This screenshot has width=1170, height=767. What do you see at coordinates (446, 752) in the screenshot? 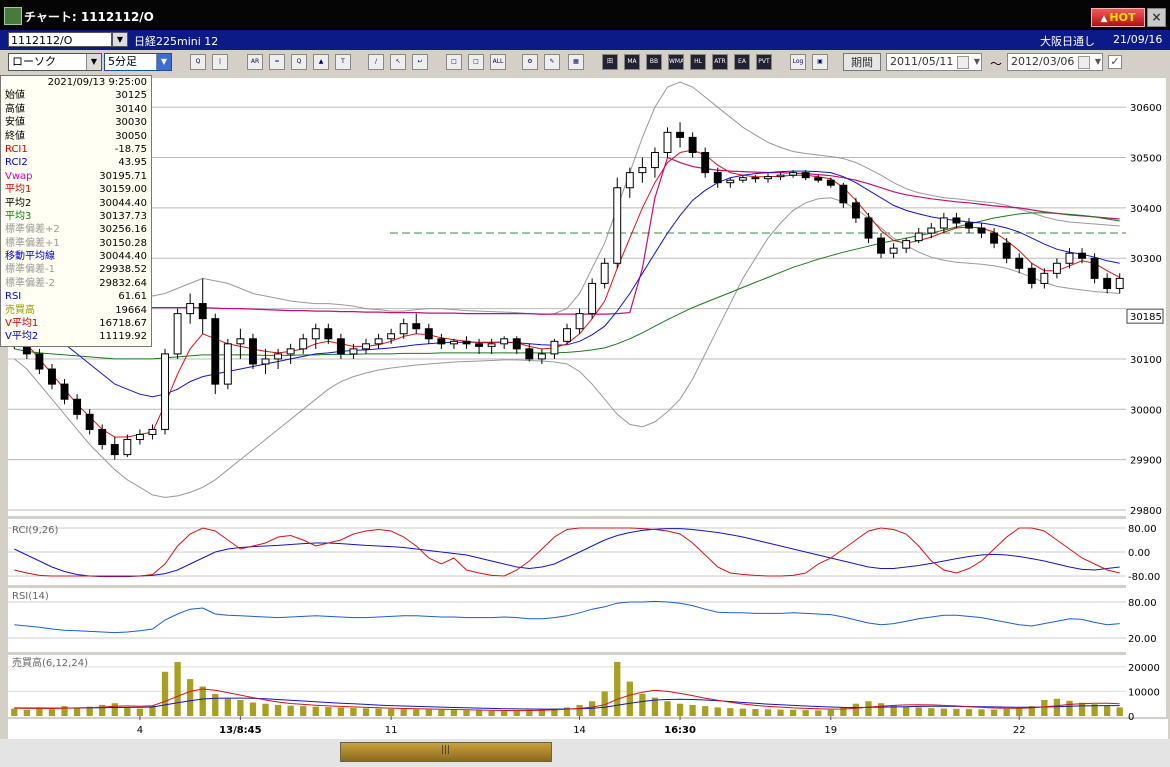
I see `scrollbar-thumb: |||` at bounding box center [446, 752].